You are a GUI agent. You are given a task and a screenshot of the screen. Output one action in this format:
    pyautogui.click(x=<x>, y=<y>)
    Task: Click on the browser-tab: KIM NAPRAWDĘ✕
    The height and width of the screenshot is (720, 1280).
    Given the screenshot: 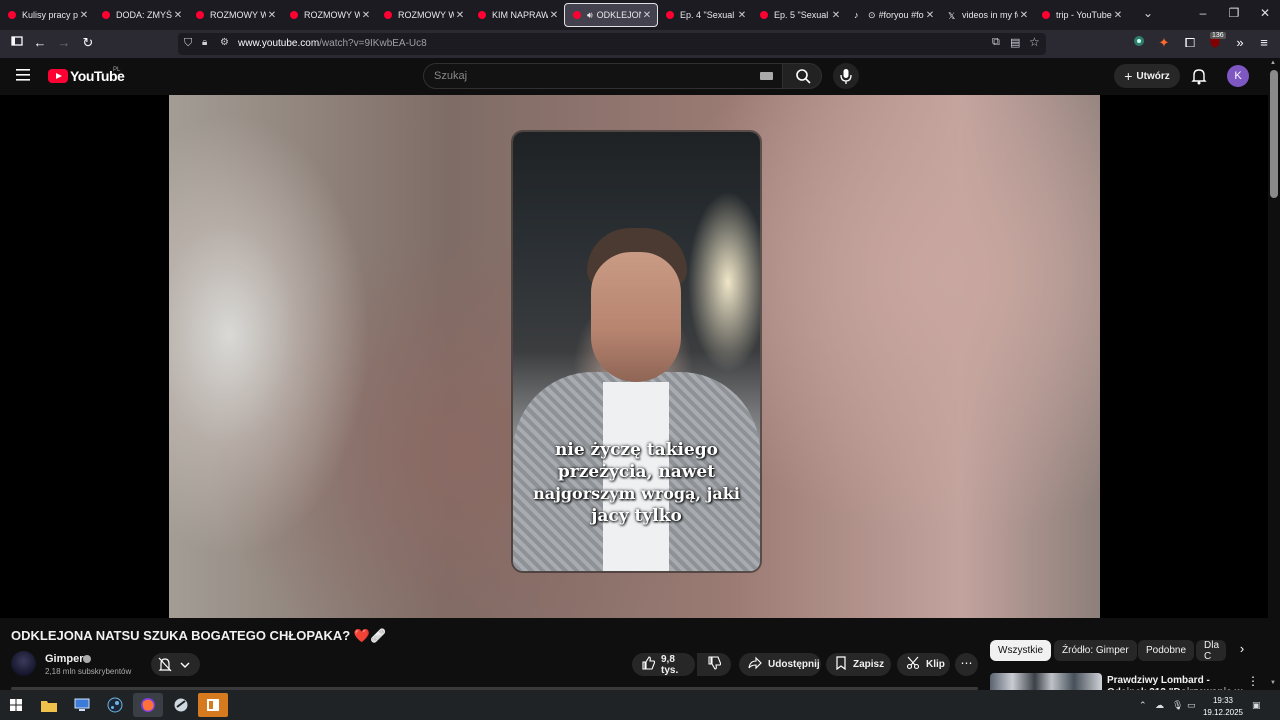 What is the action you would take?
    pyautogui.click(x=517, y=15)
    